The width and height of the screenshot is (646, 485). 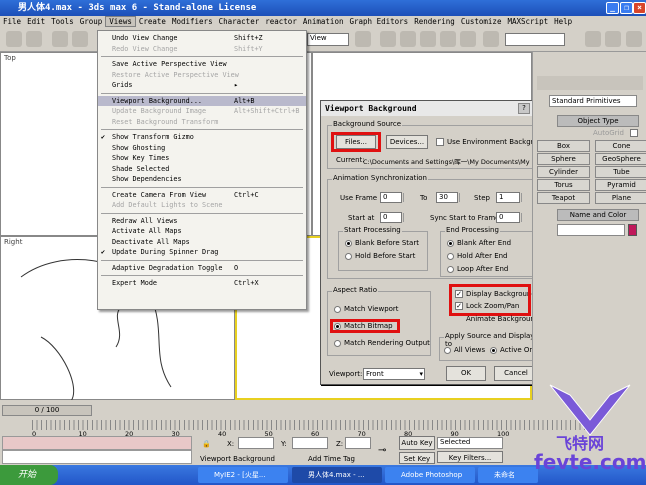 I want to click on autogrid-checkbox, so click(x=634, y=133).